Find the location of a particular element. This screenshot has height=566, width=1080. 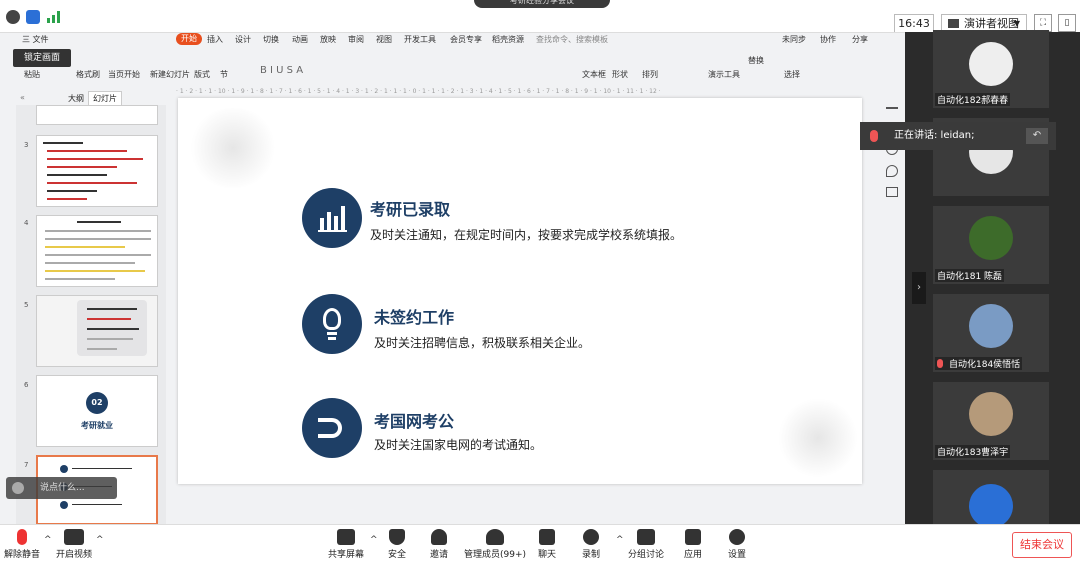

record-button: 录制 is located at coordinates (591, 543).